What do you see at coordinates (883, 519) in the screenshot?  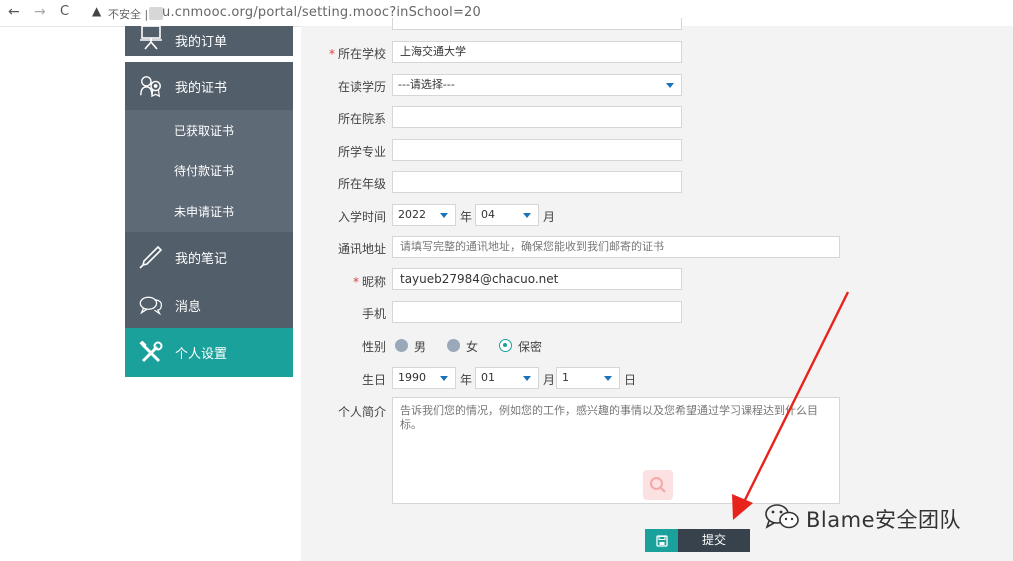 I see `watermark-text: Blame安全团队` at bounding box center [883, 519].